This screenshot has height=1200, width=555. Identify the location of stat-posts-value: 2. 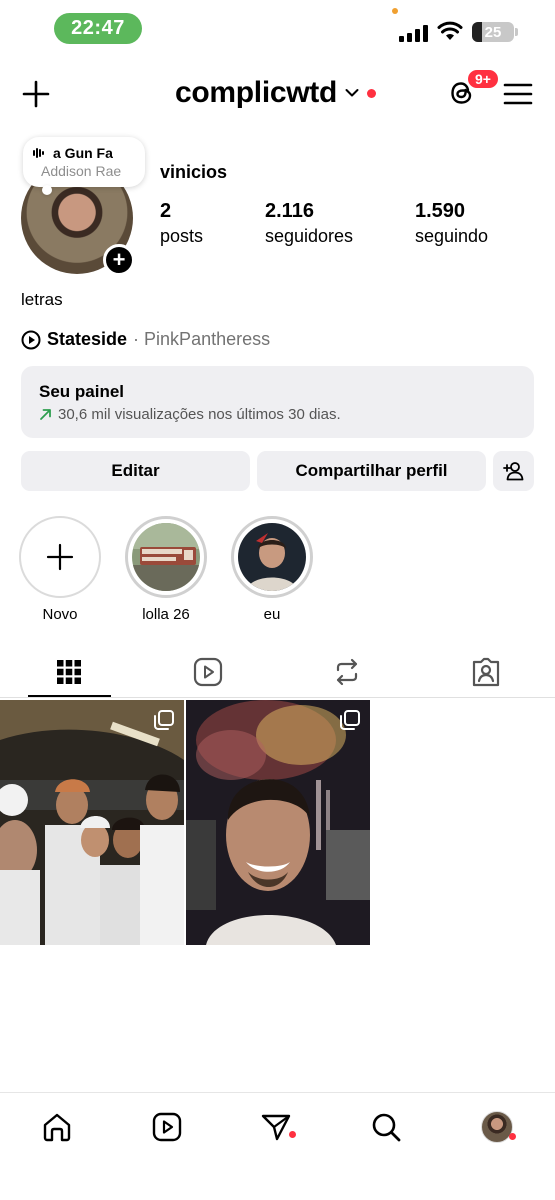
(166, 211).